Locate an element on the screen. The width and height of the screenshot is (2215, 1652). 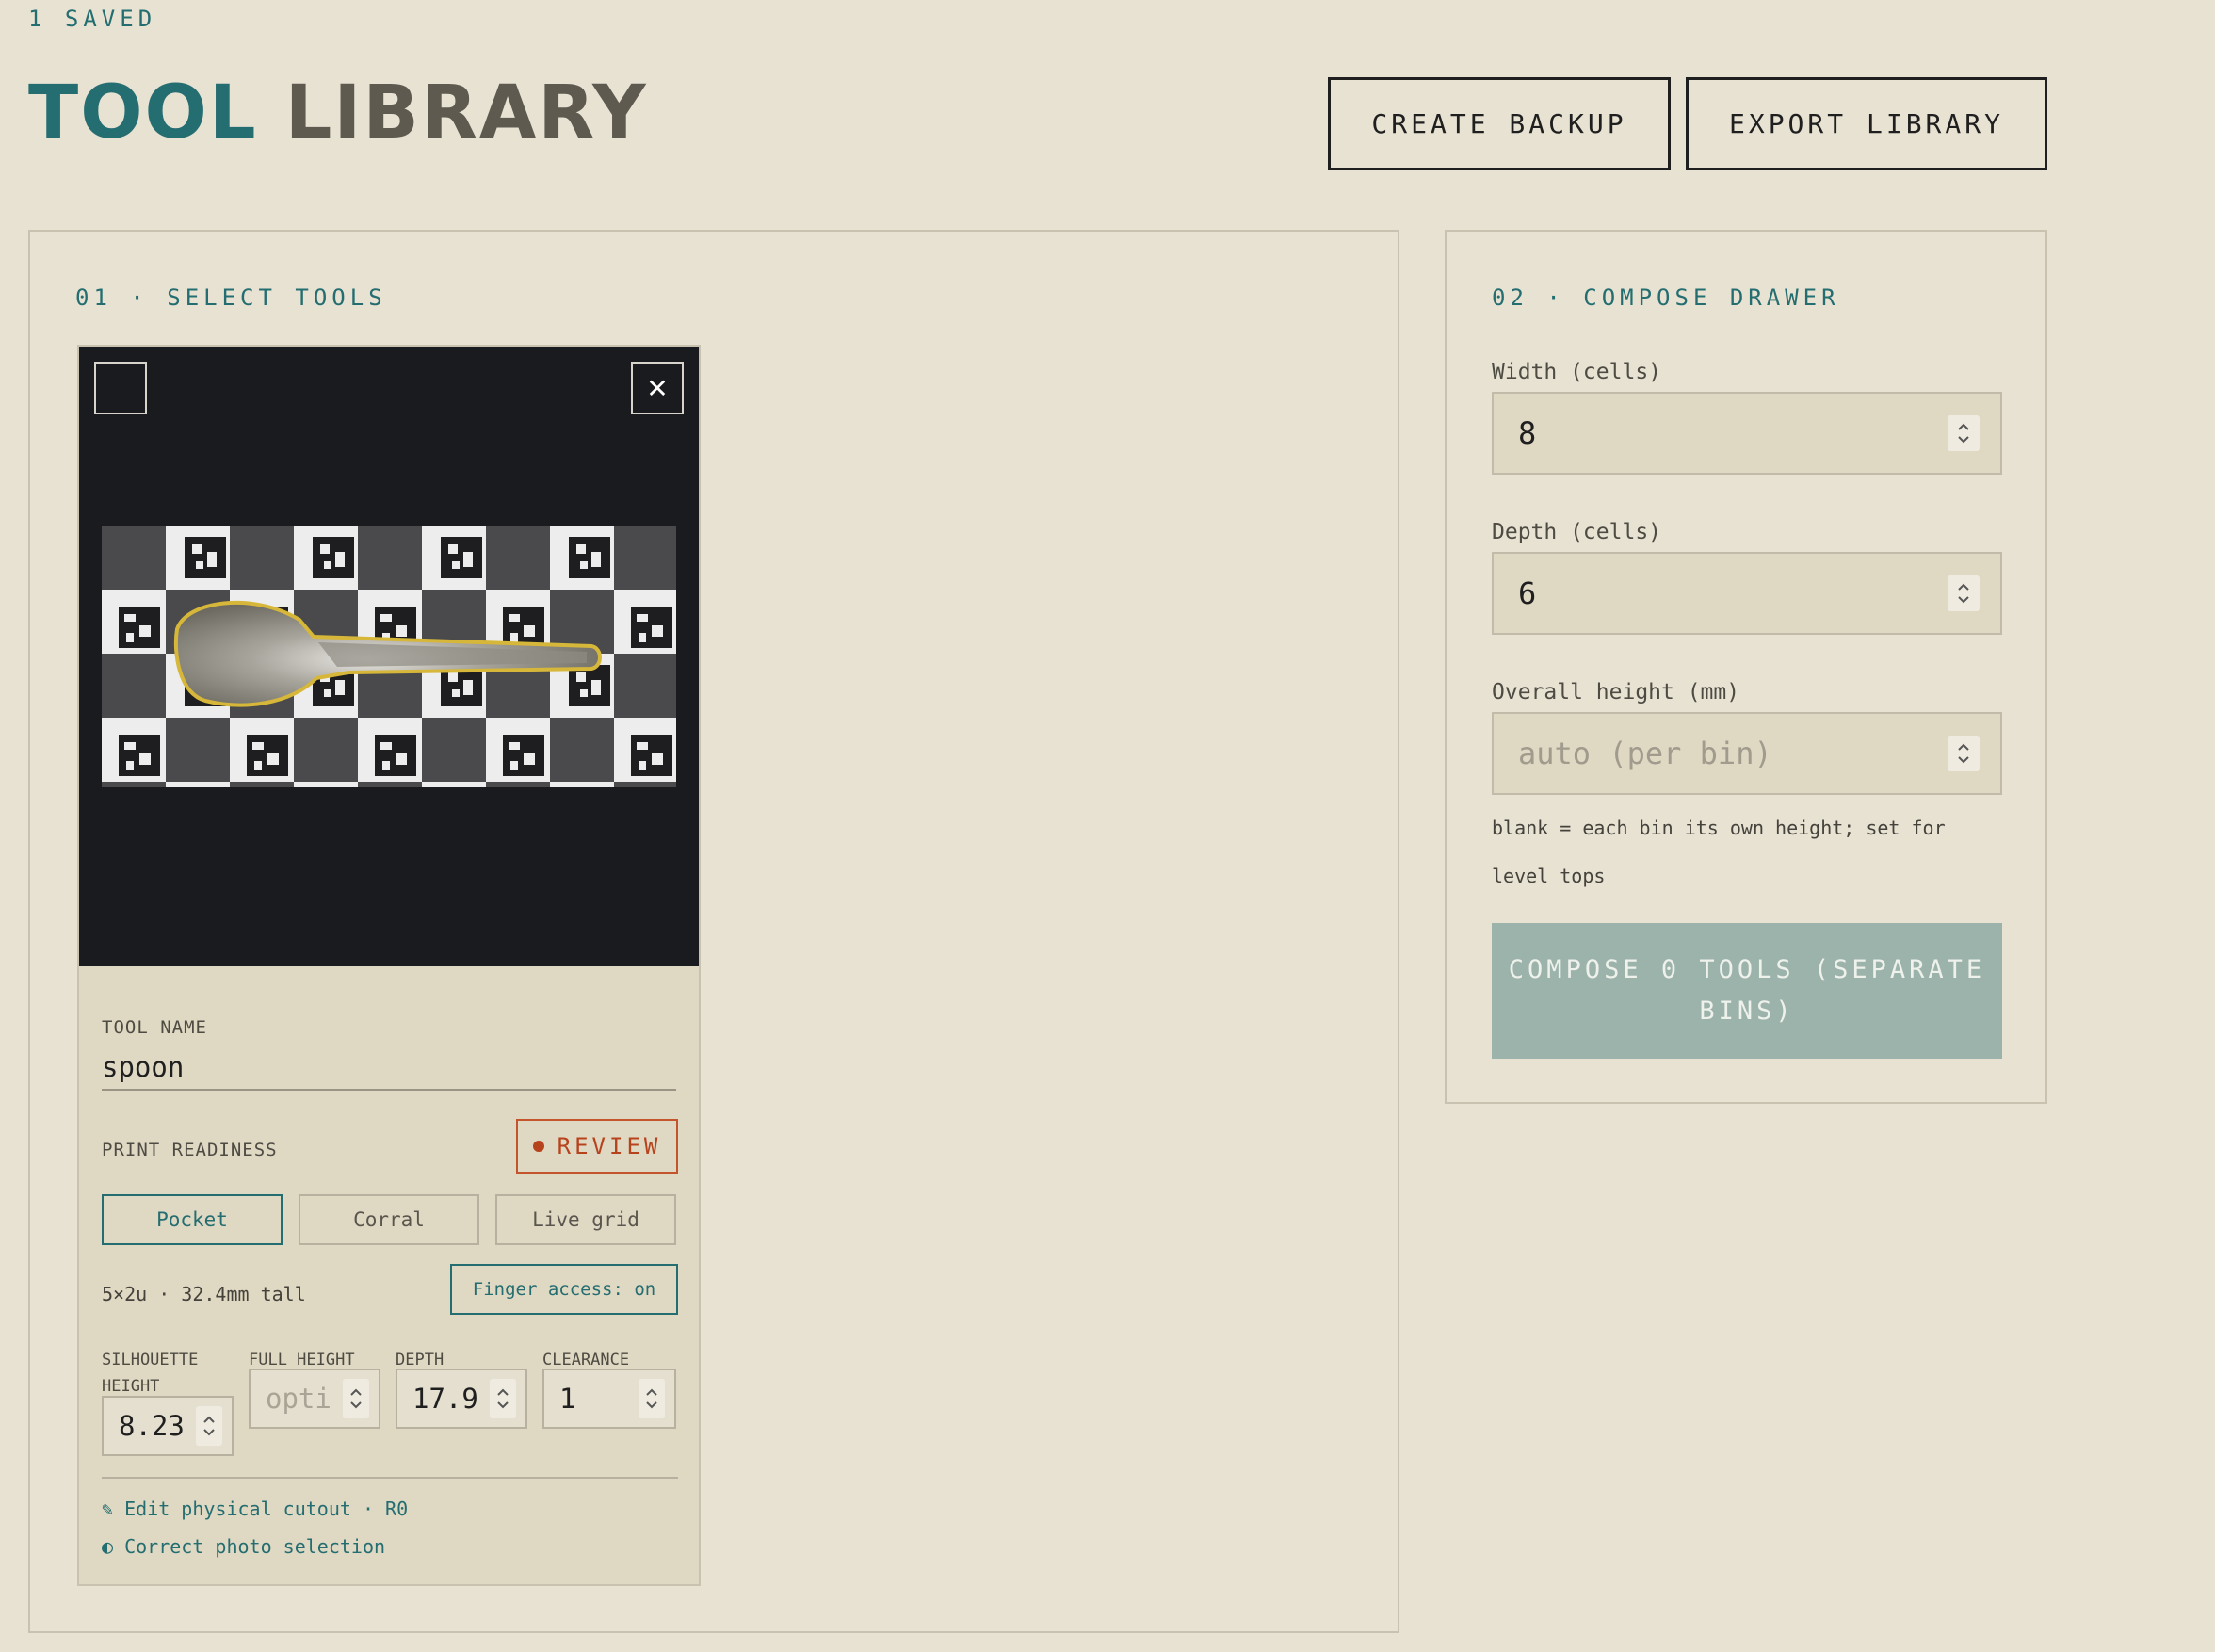
card-divider is located at coordinates (390, 1478).